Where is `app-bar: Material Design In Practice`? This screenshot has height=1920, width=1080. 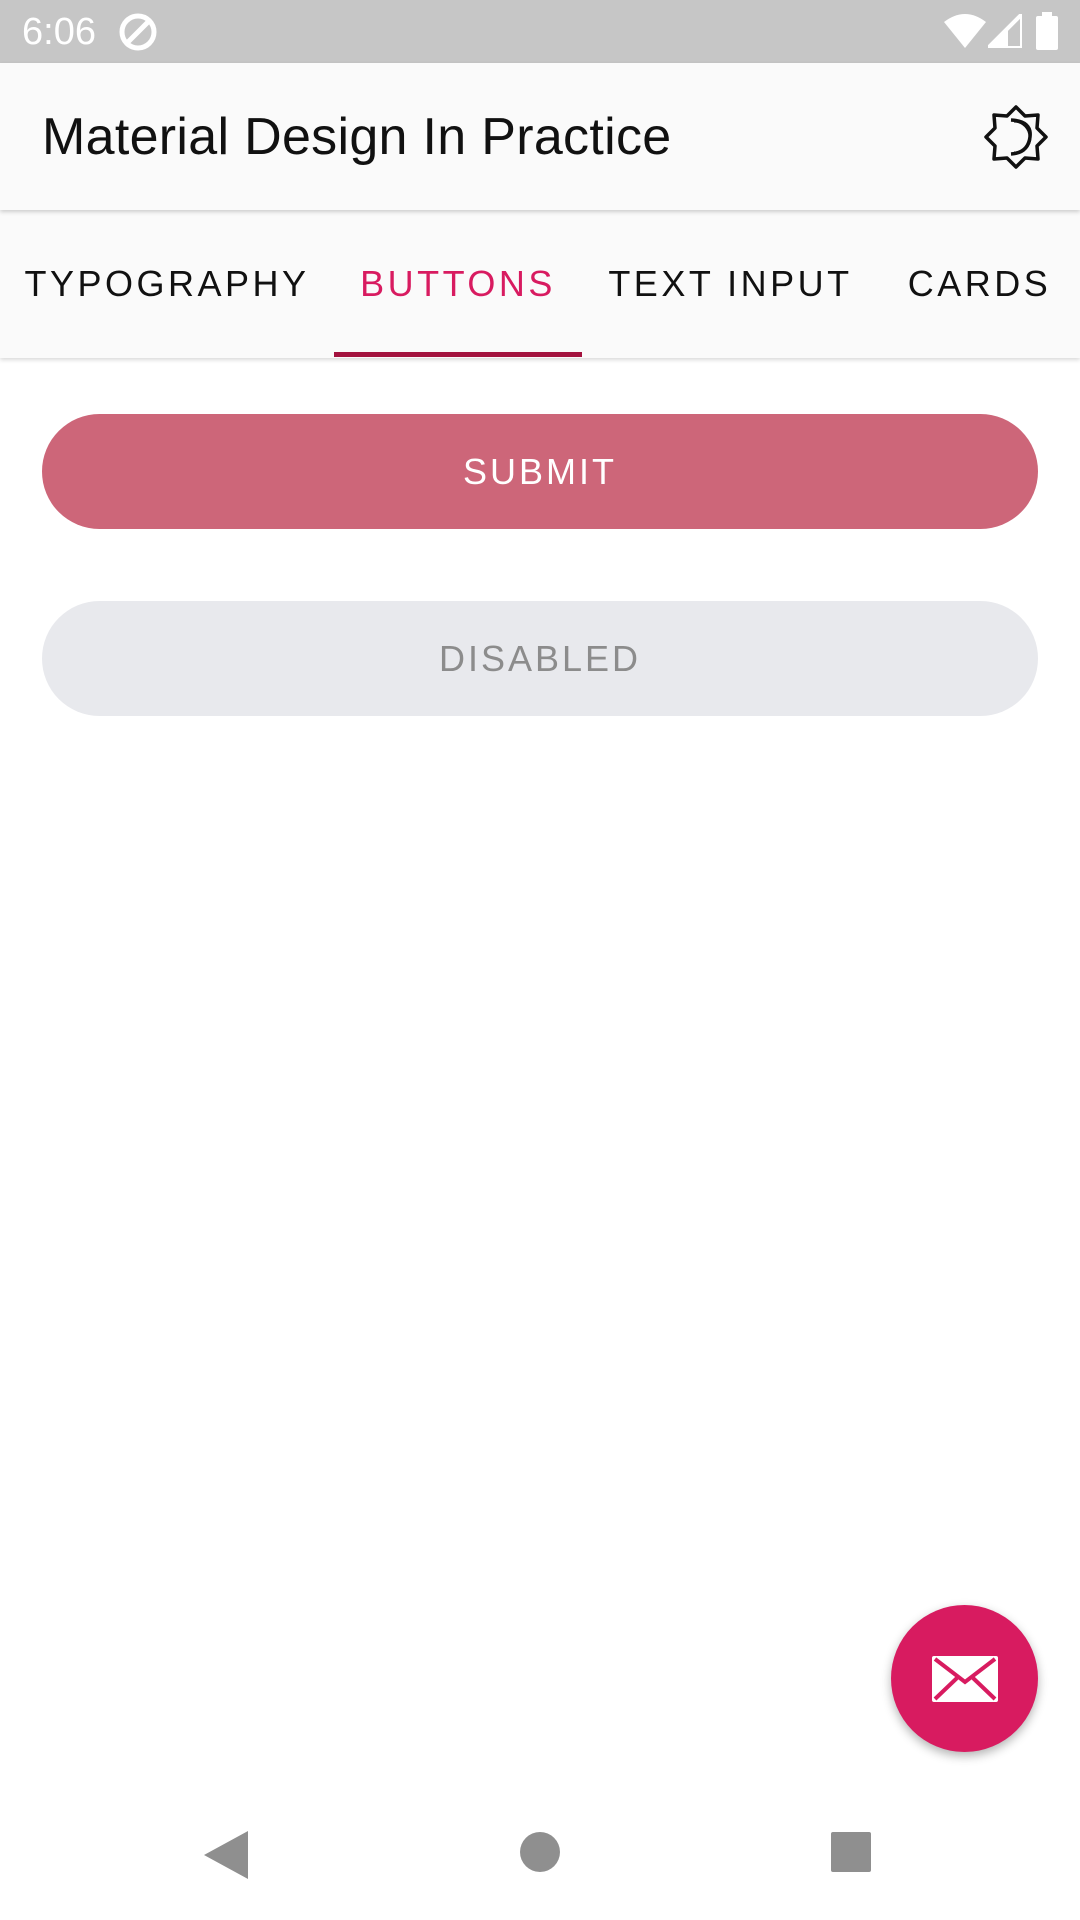
app-bar: Material Design In Practice is located at coordinates (540, 136).